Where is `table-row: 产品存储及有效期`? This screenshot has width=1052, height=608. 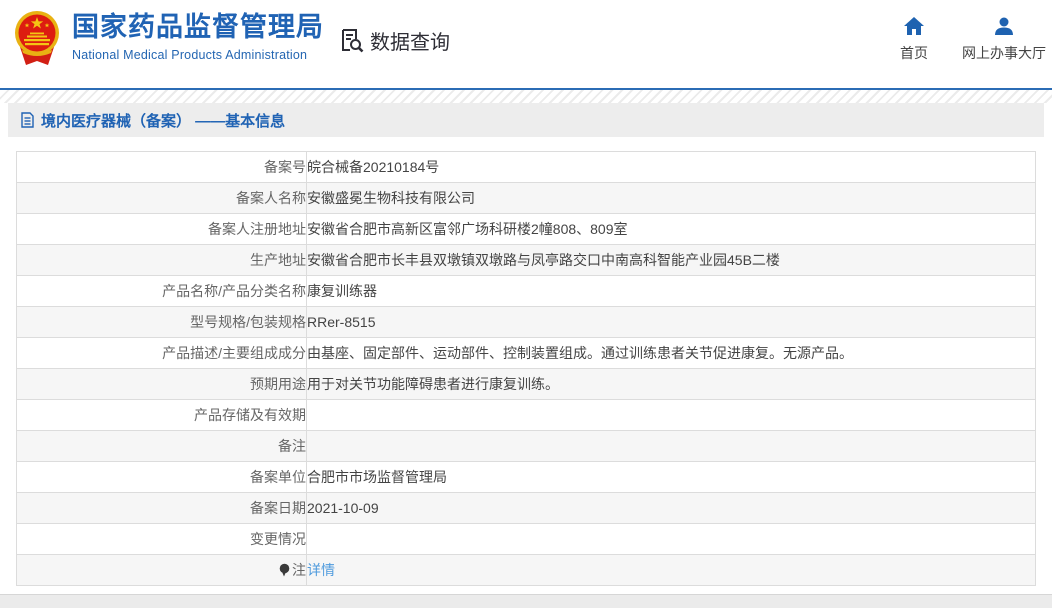 table-row: 产品存储及有效期 is located at coordinates (526, 415).